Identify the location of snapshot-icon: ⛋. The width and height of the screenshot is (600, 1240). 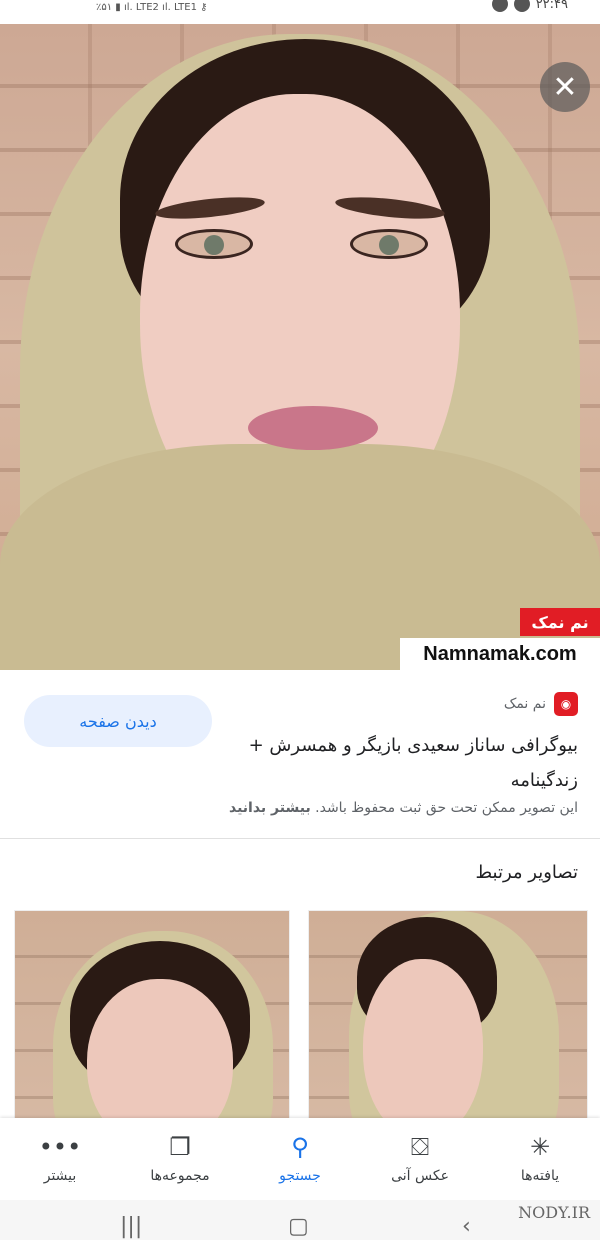
(420, 1147).